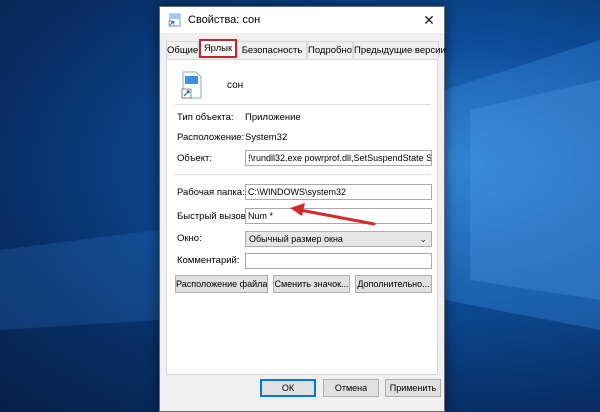 The image size is (600, 412). What do you see at coordinates (273, 117) in the screenshot?
I see `object-type-value: Приложение` at bounding box center [273, 117].